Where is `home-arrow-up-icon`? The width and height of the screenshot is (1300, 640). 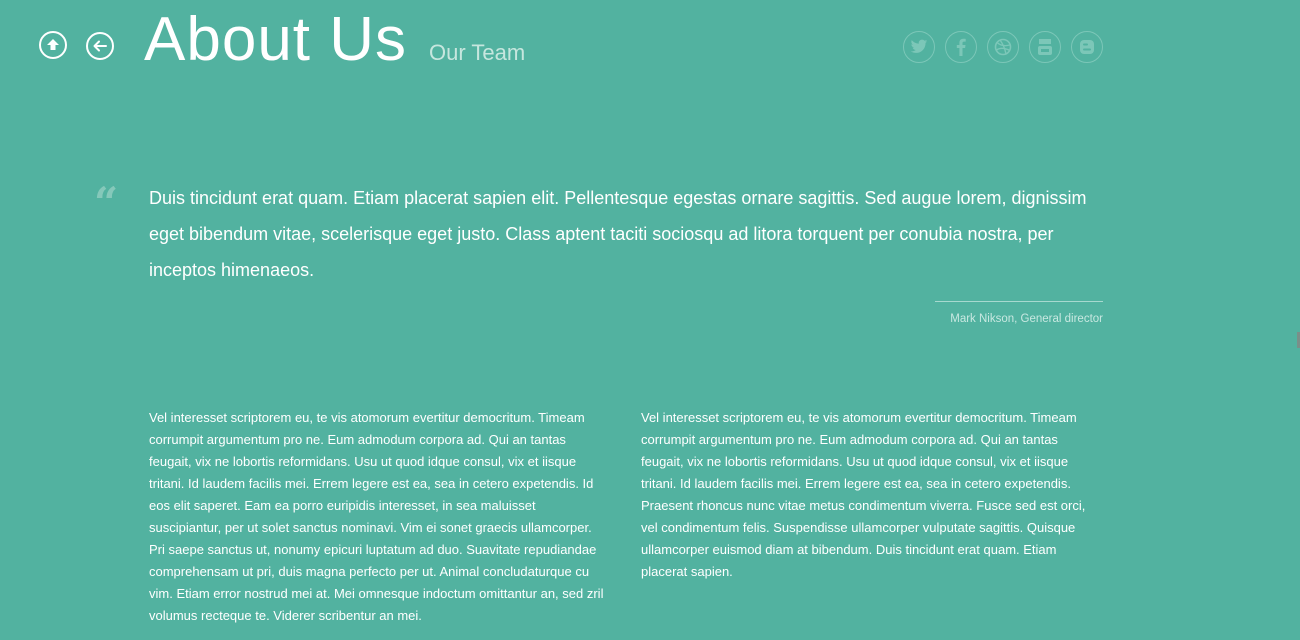 home-arrow-up-icon is located at coordinates (53, 45).